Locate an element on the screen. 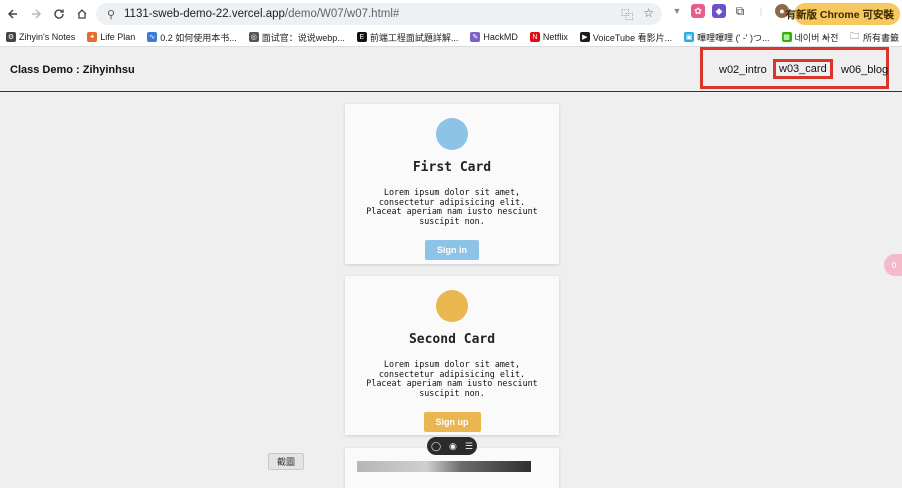  back-button is located at coordinates (13, 14).